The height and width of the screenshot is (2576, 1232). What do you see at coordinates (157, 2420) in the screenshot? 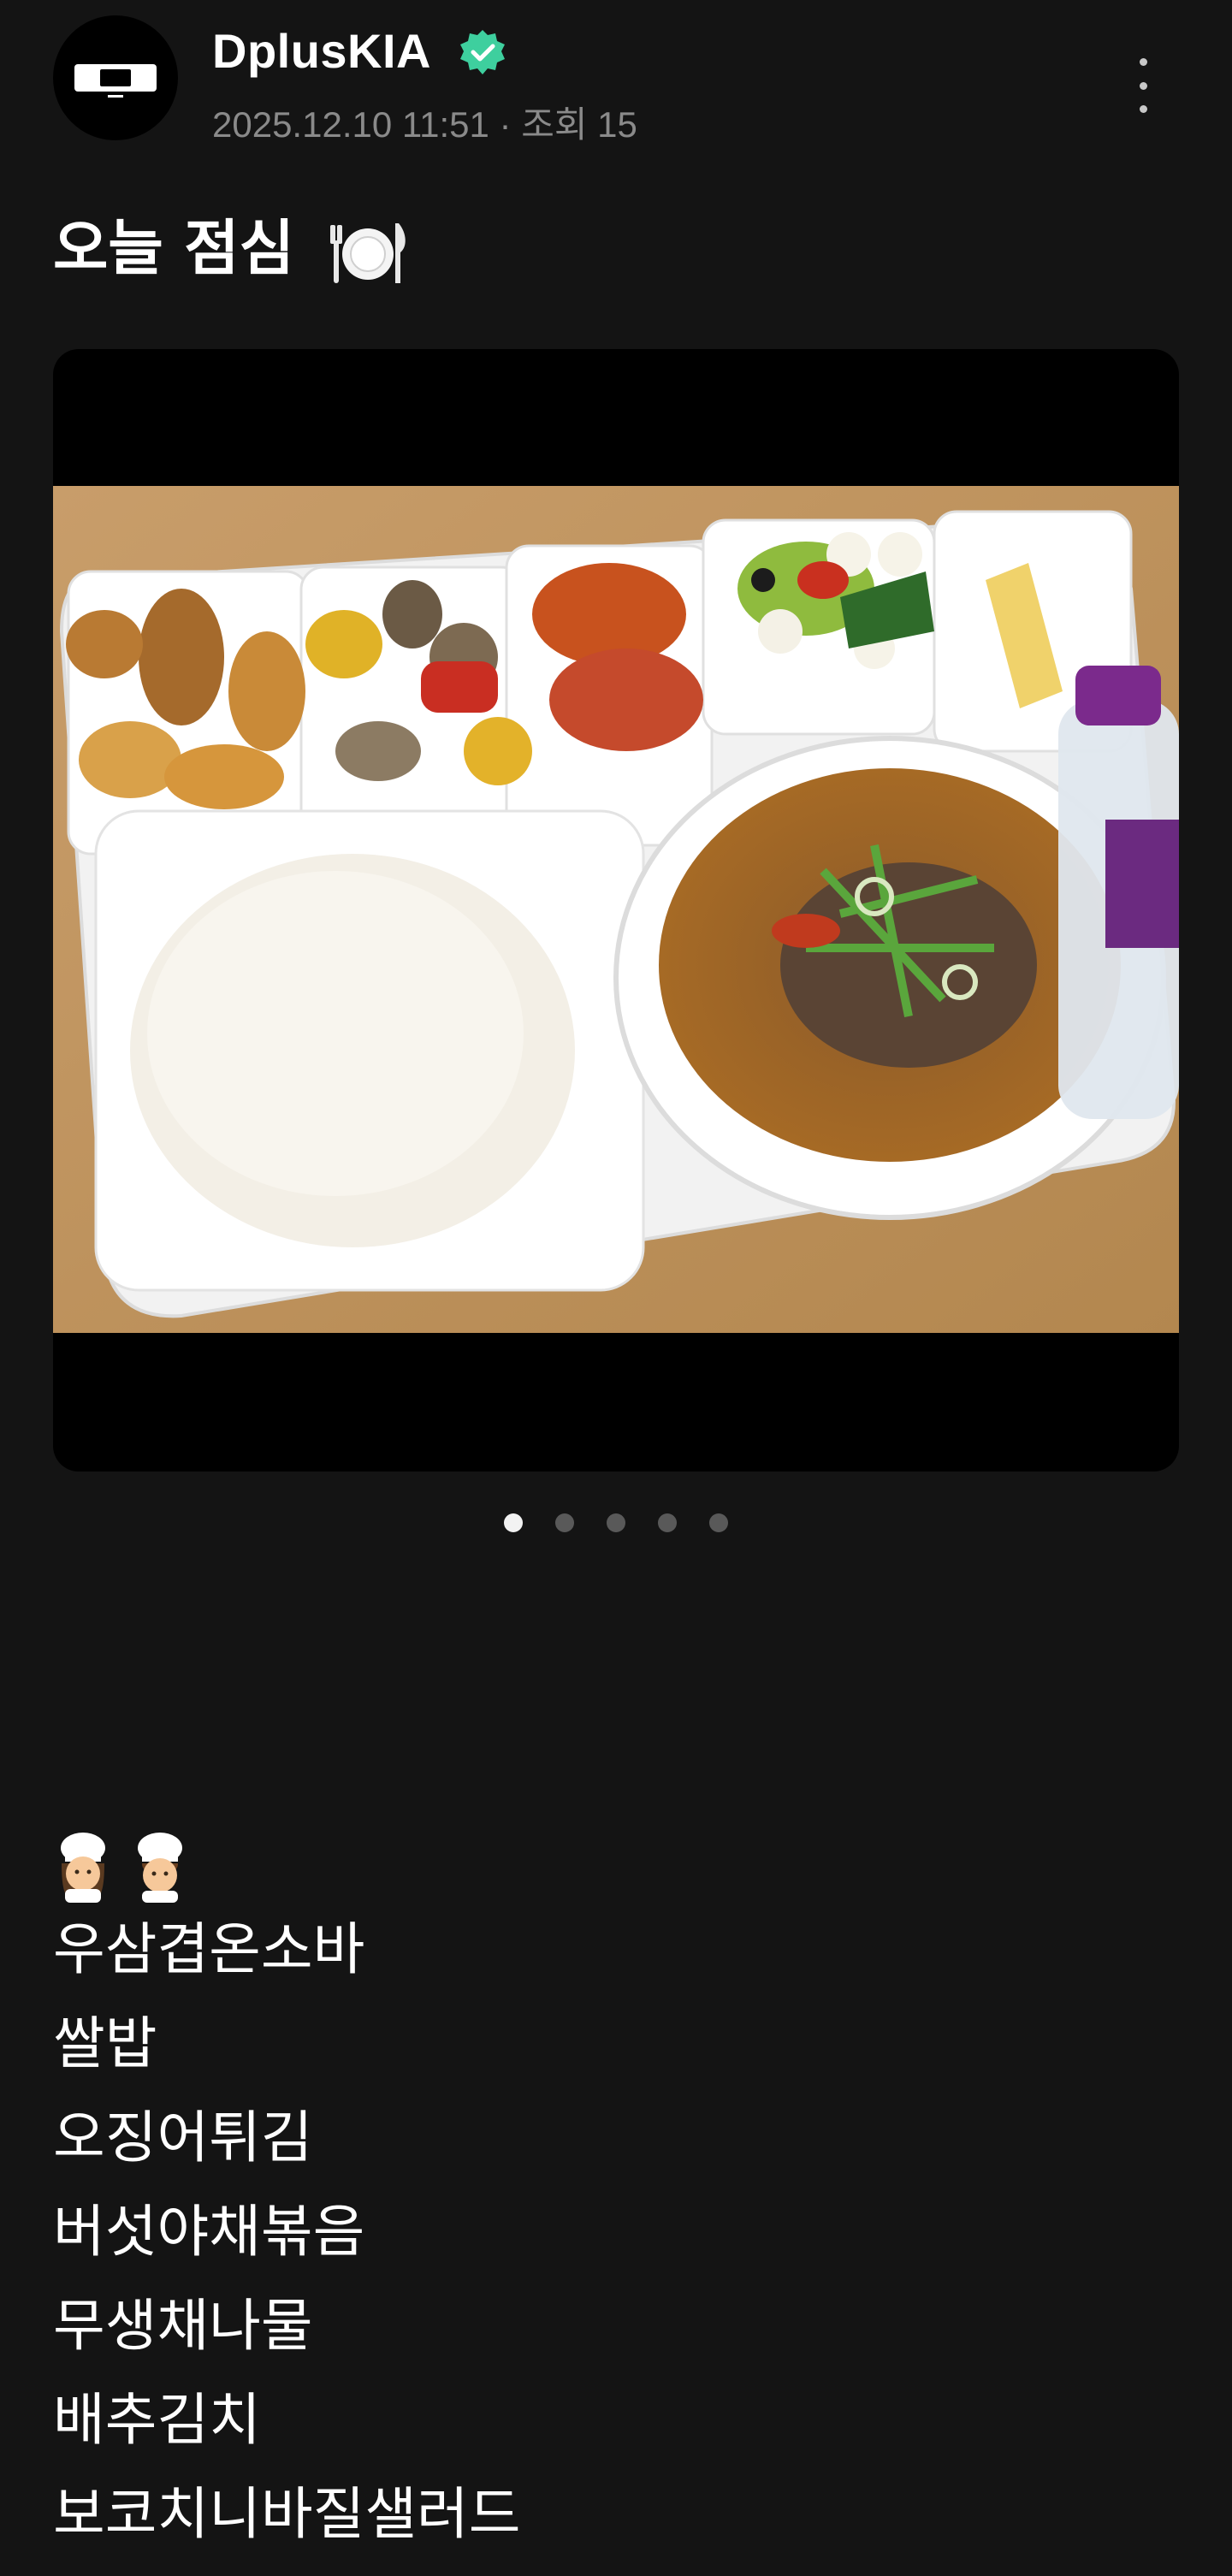
I see `menu-item: 배추김치` at bounding box center [157, 2420].